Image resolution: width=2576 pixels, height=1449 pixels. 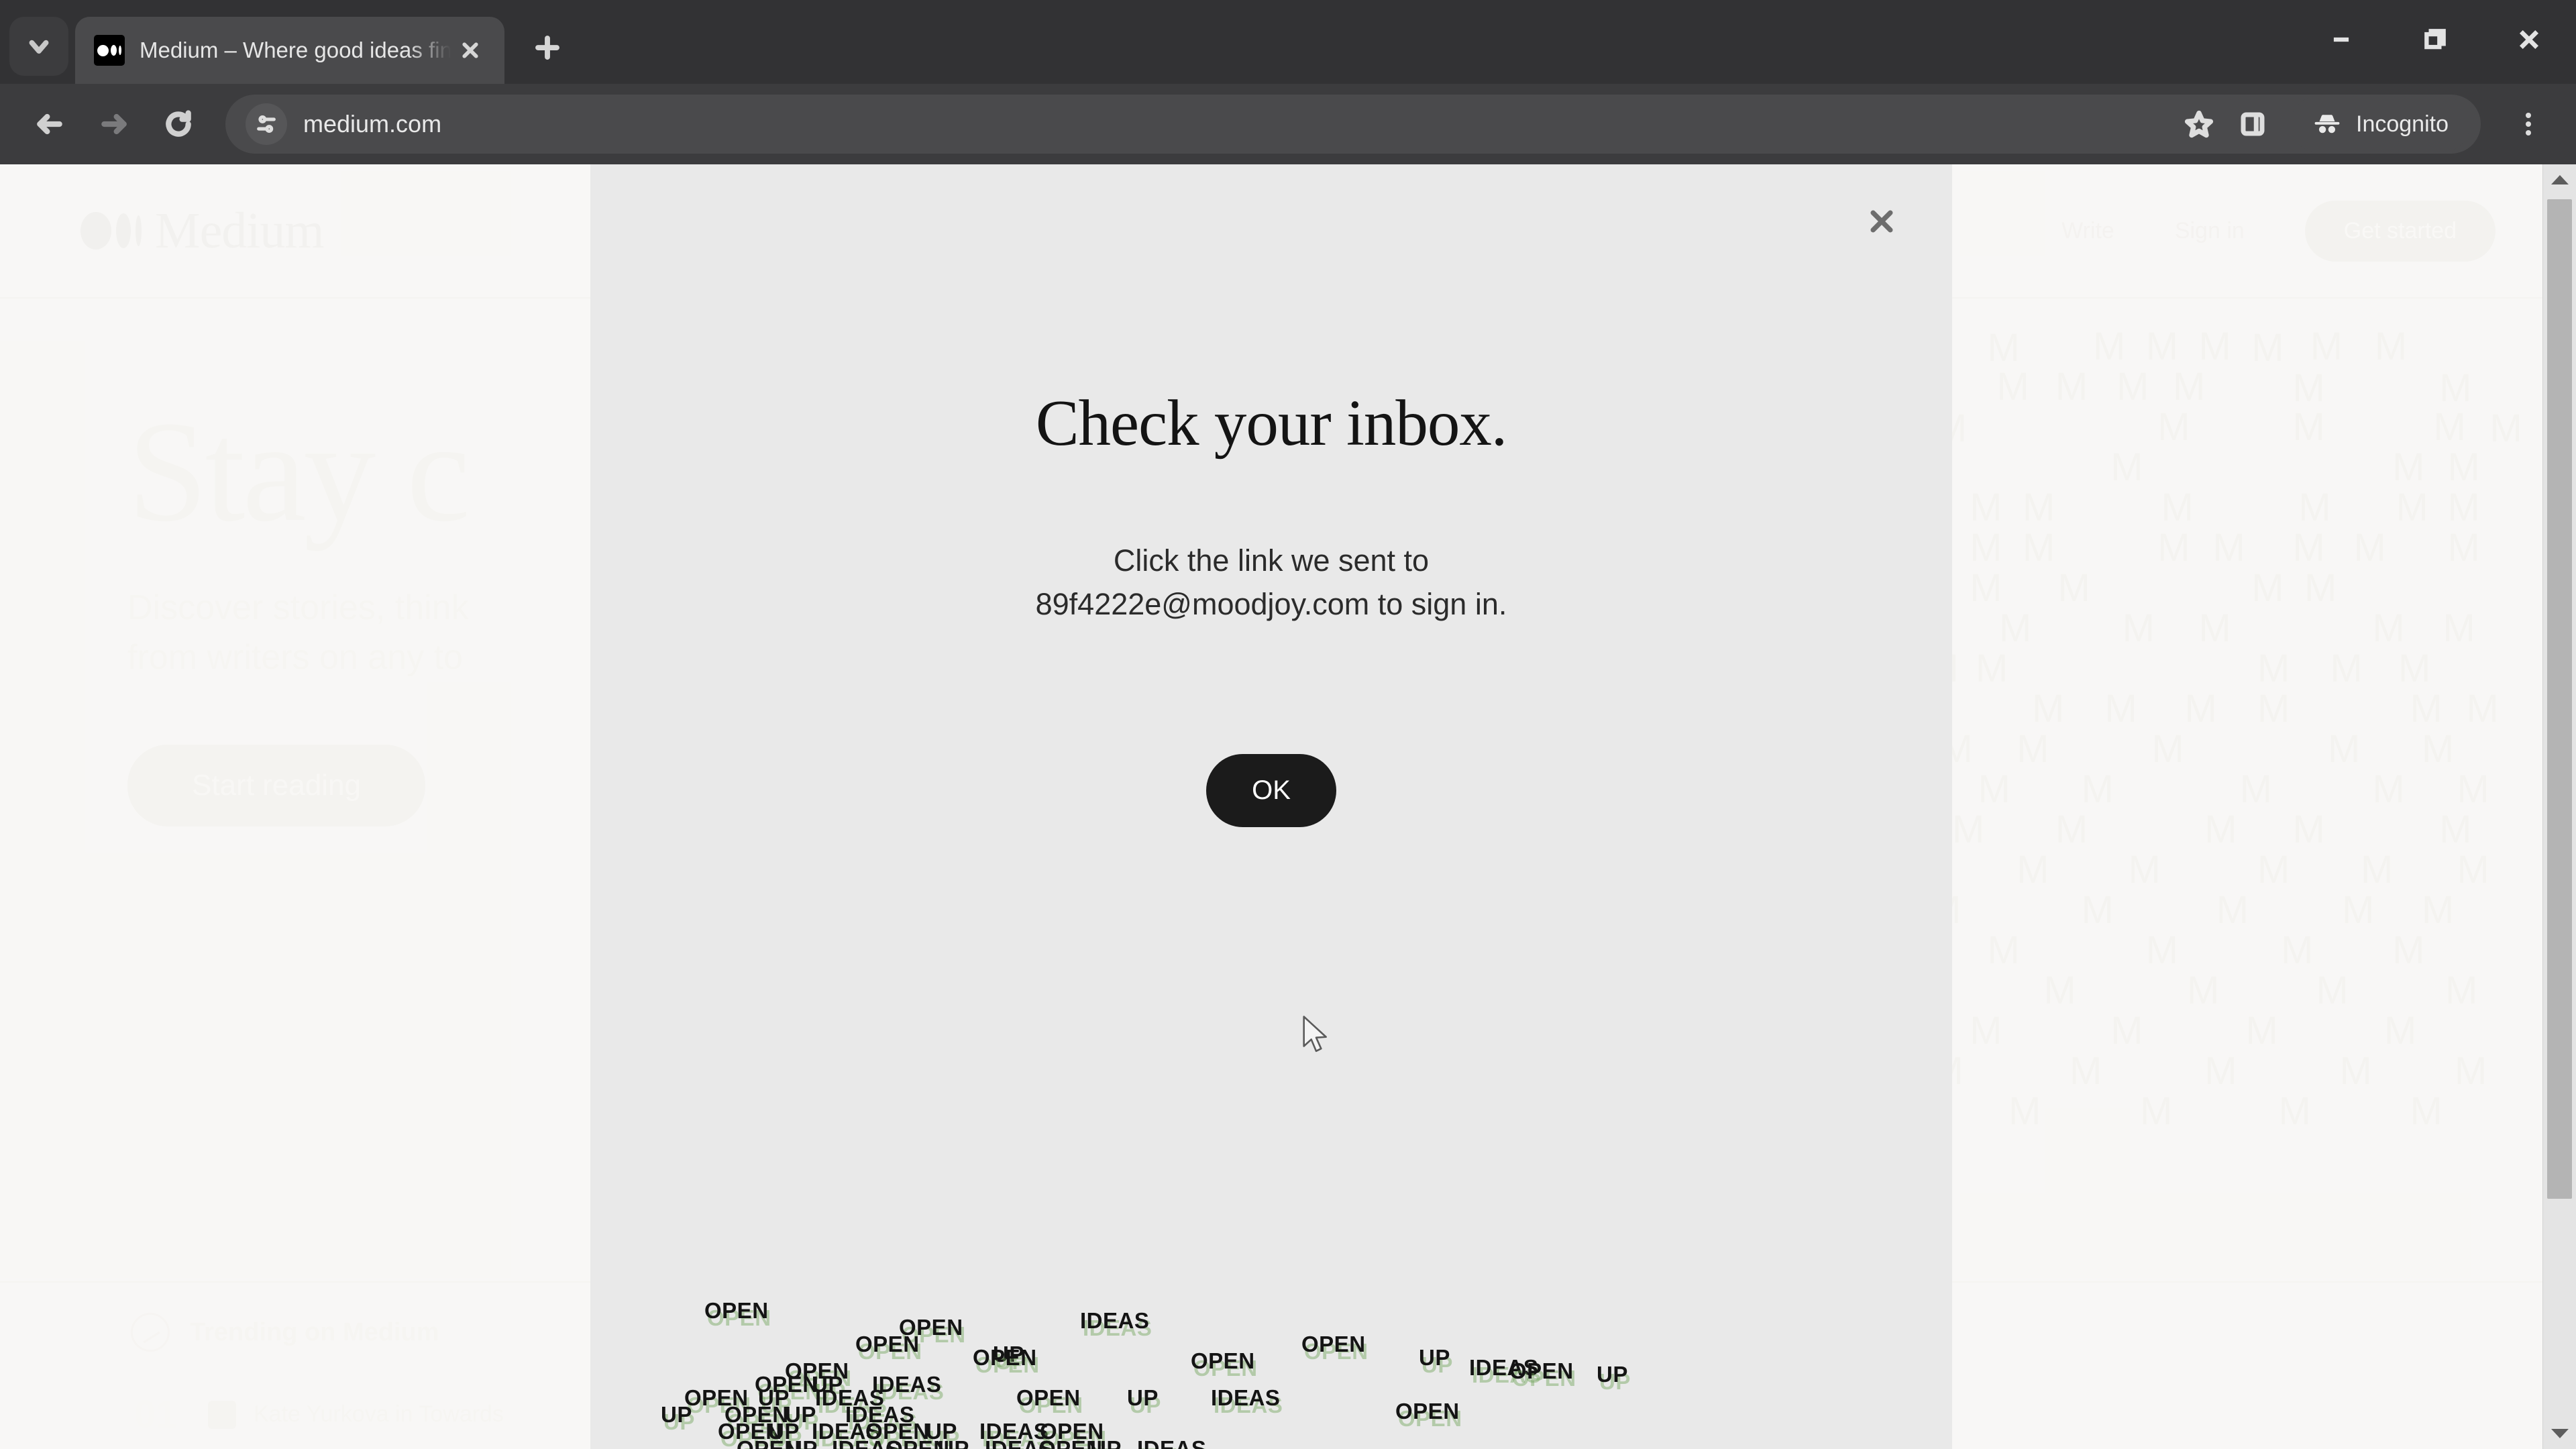 I want to click on chrome-menu-button, so click(x=2528, y=124).